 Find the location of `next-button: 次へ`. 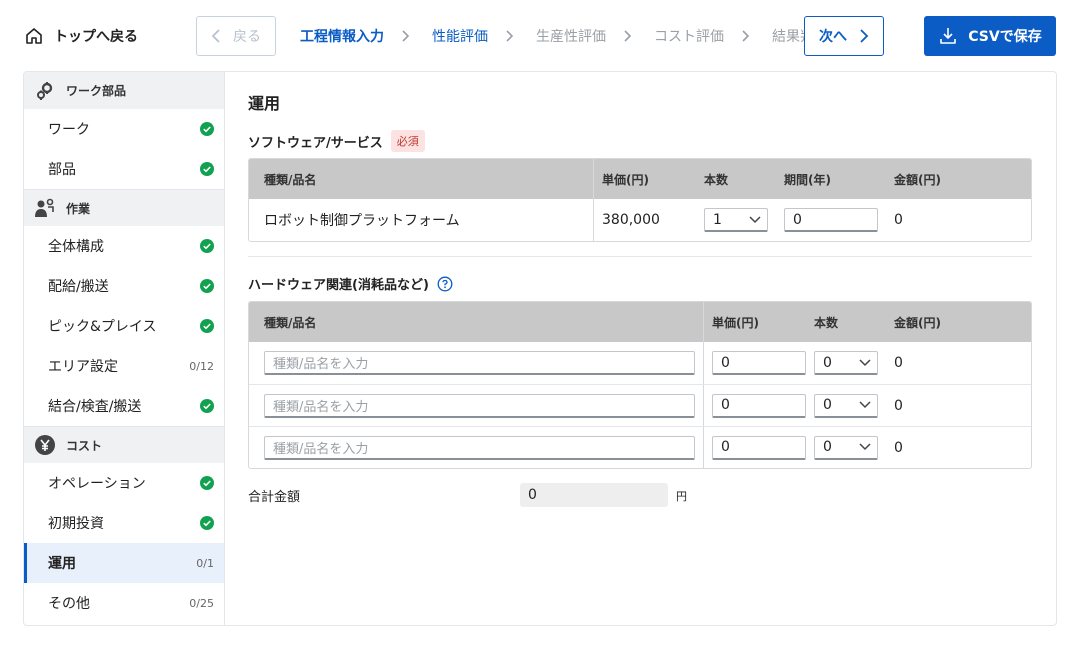

next-button: 次へ is located at coordinates (844, 36).